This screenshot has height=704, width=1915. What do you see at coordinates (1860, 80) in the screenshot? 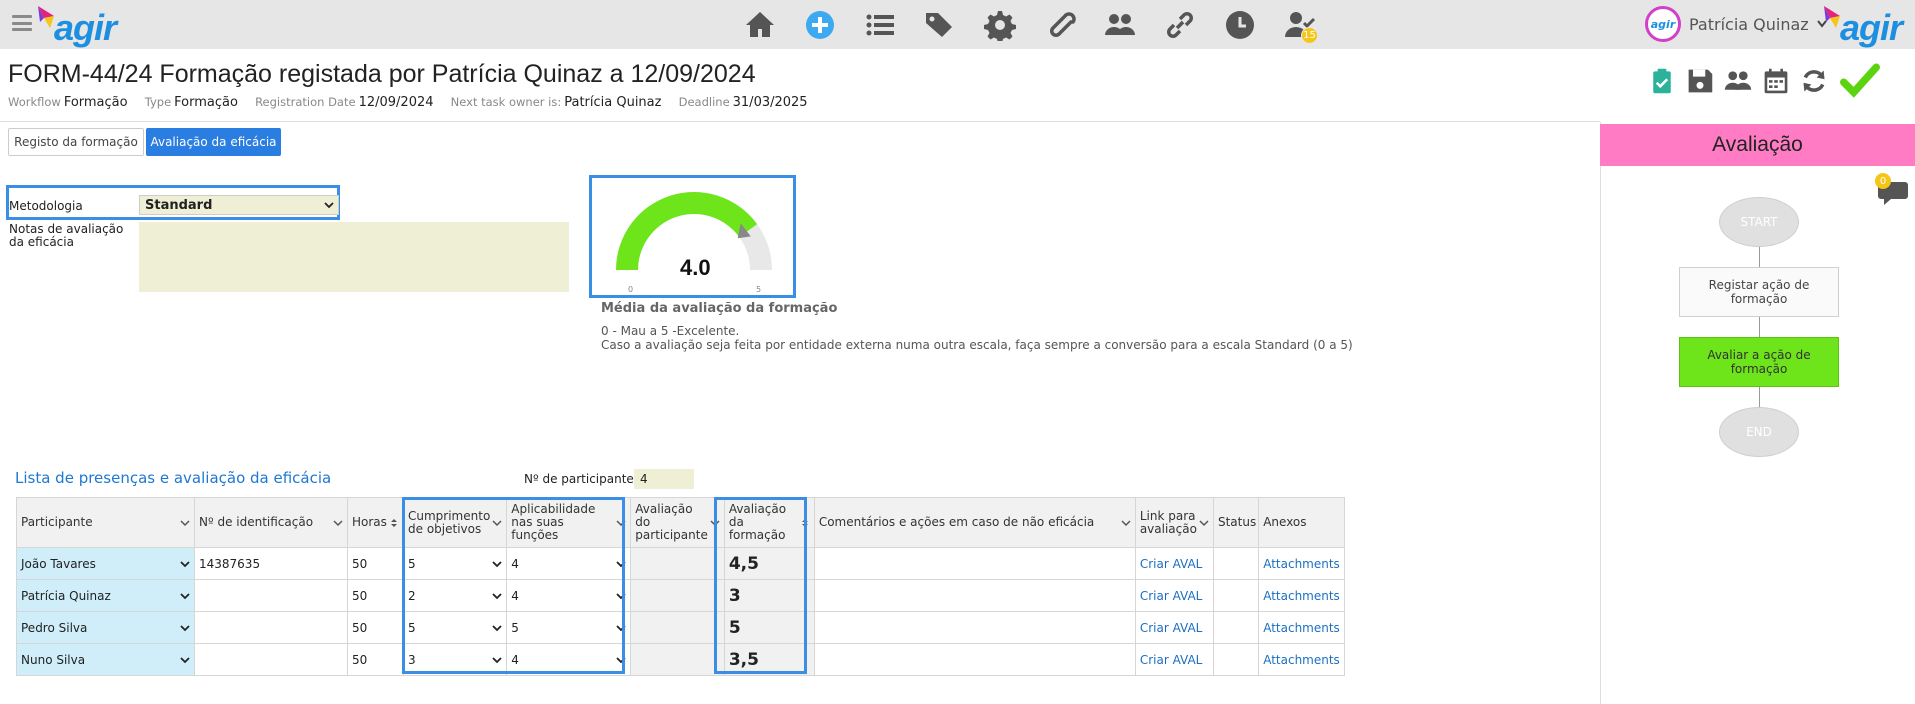
I see `approve-check-icon` at bounding box center [1860, 80].